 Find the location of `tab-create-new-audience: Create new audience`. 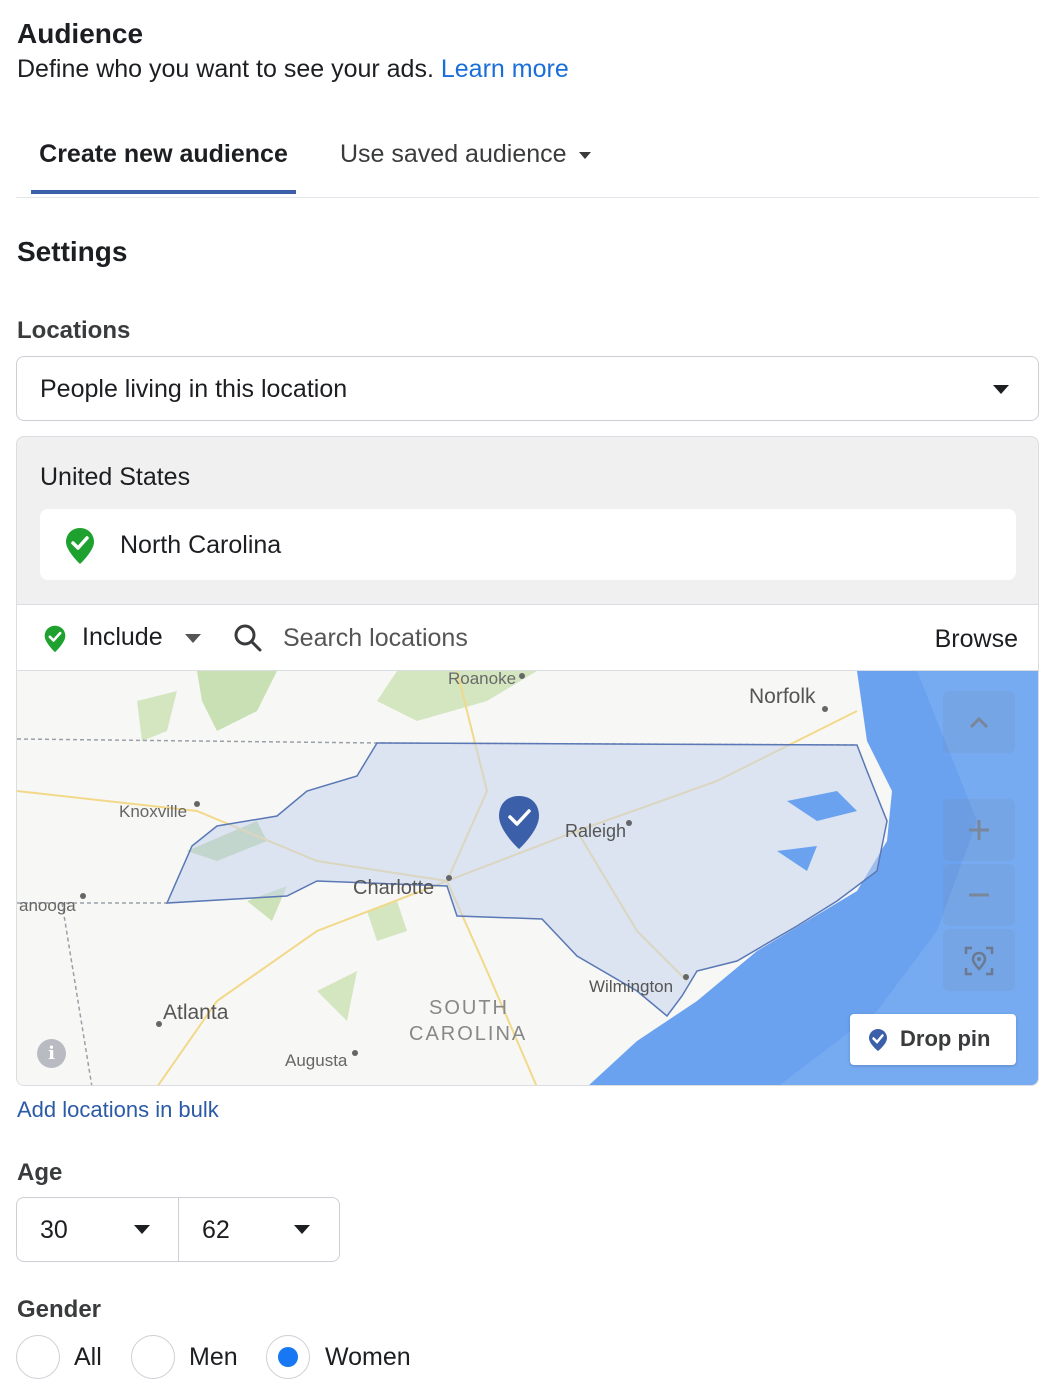

tab-create-new-audience: Create new audience is located at coordinates (163, 154).